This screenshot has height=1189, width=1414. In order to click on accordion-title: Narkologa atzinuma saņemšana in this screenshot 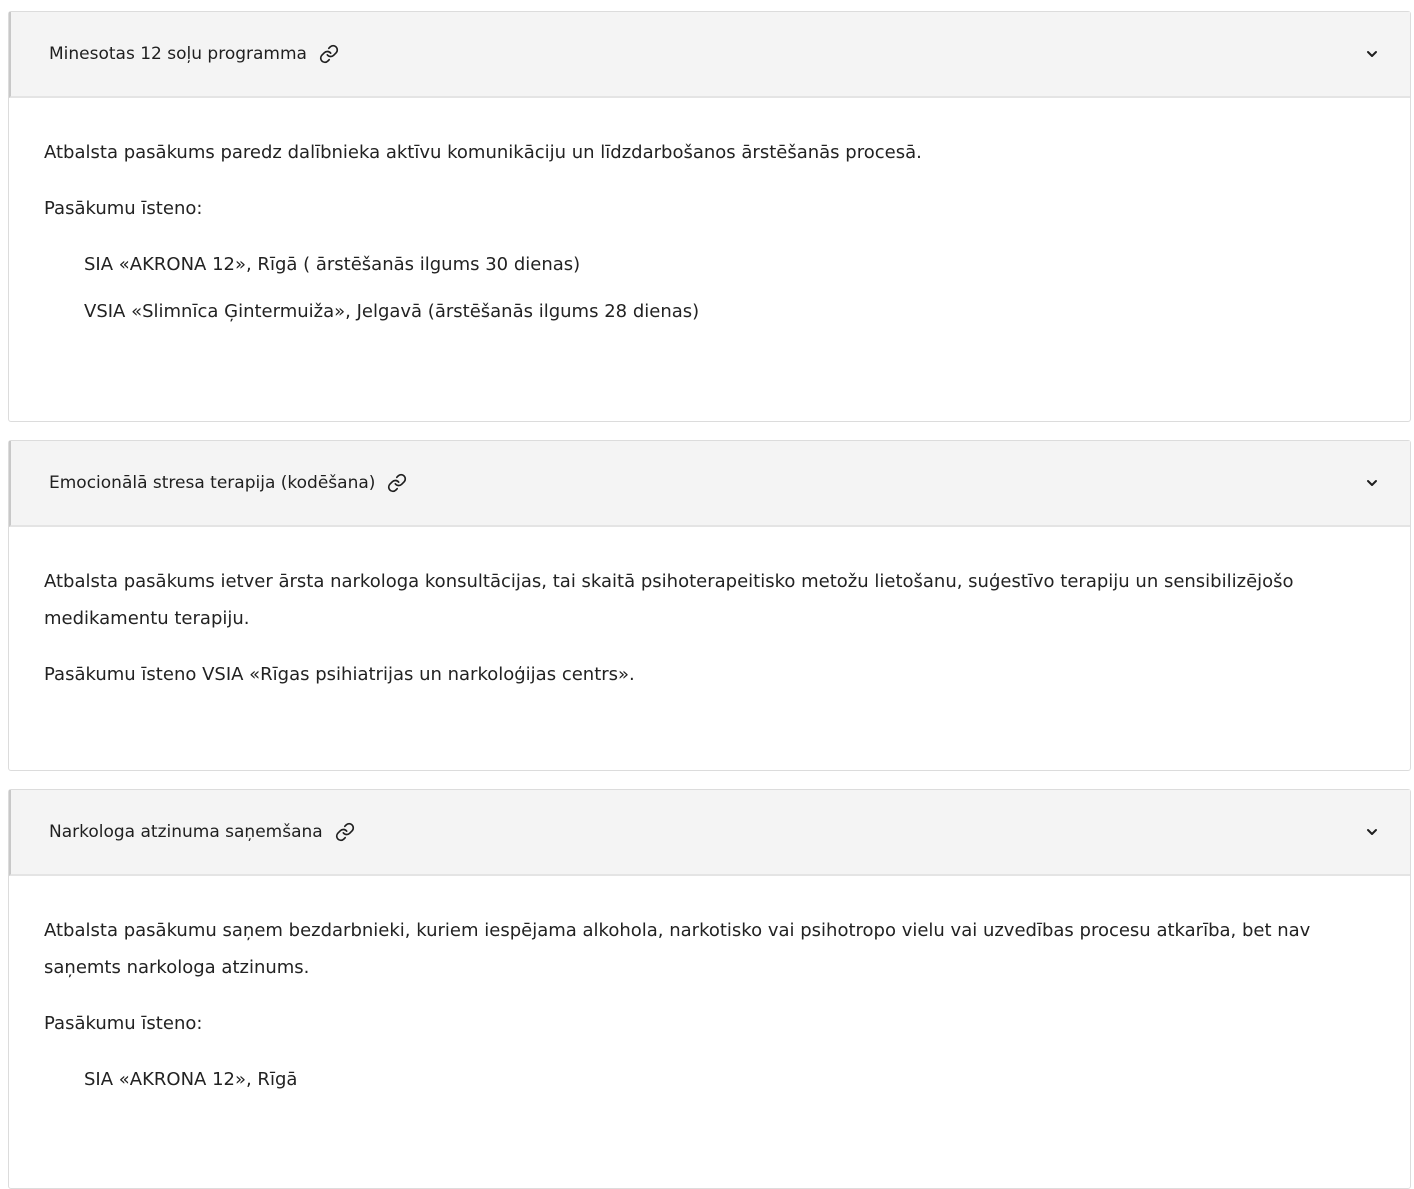, I will do `click(186, 832)`.